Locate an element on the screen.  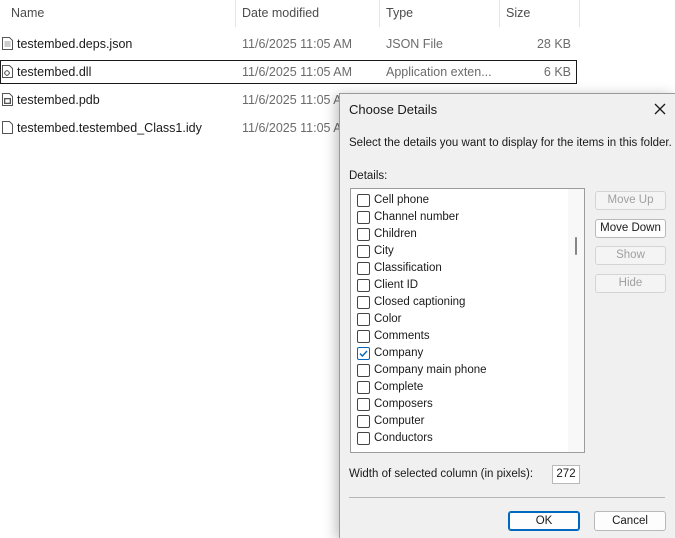
details-scrollbar is located at coordinates (576, 320).